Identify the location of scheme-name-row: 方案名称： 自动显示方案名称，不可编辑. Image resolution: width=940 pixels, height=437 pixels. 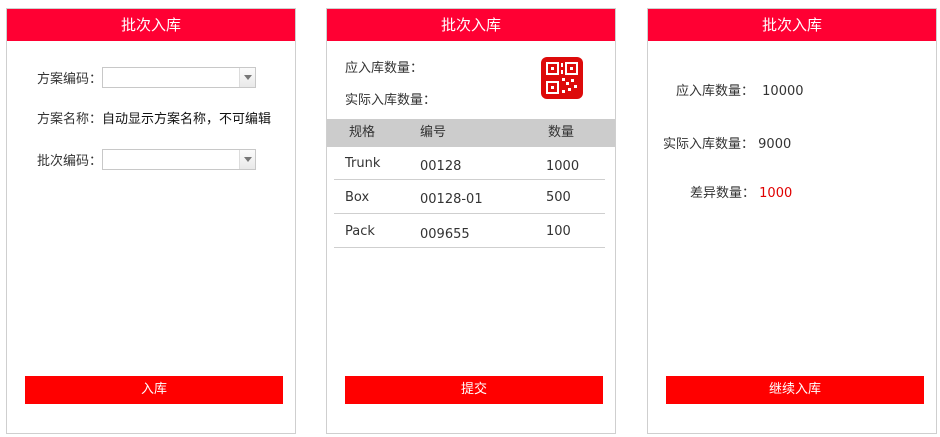
(154, 117).